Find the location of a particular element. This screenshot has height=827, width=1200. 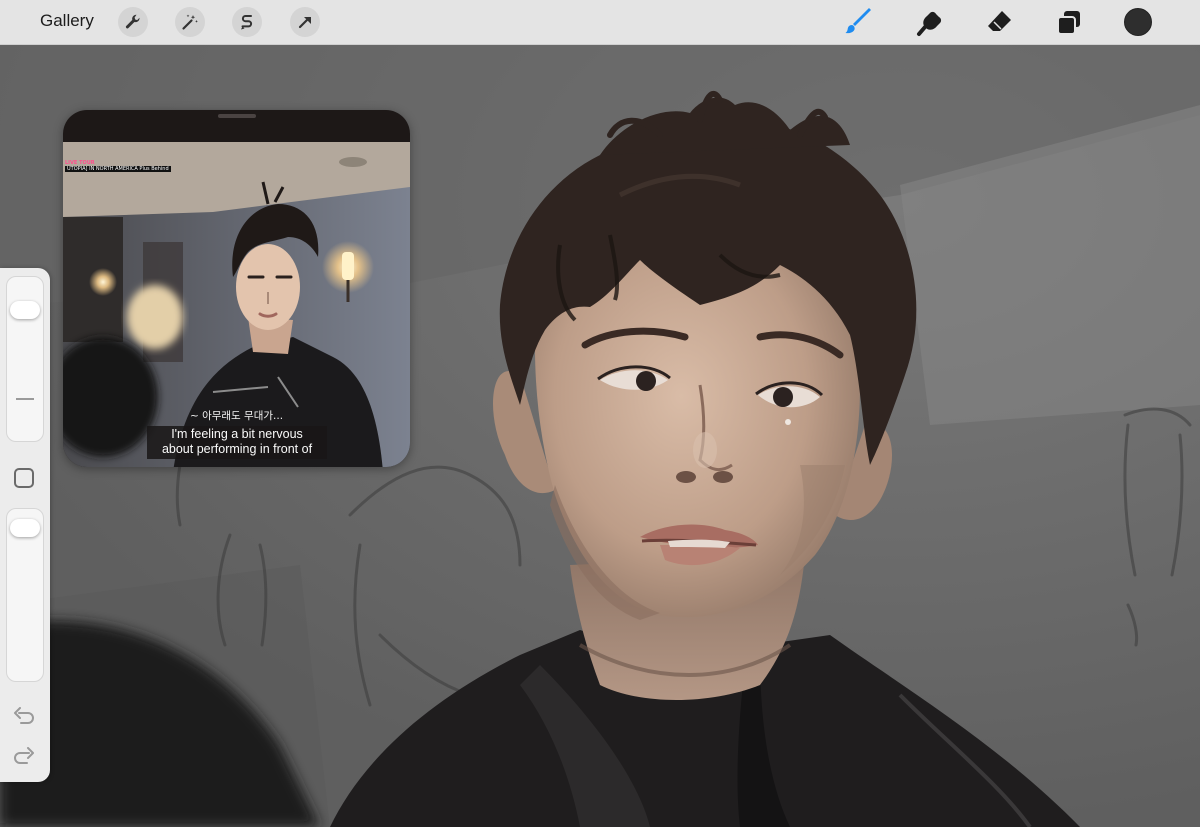

subtitle-line-1: I'm feeling a bit nervous is located at coordinates (237, 434).